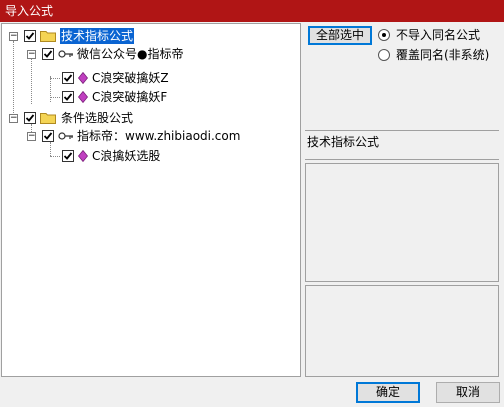  Describe the element at coordinates (126, 156) in the screenshot. I see `node-label: C浪擒妖选股` at that location.